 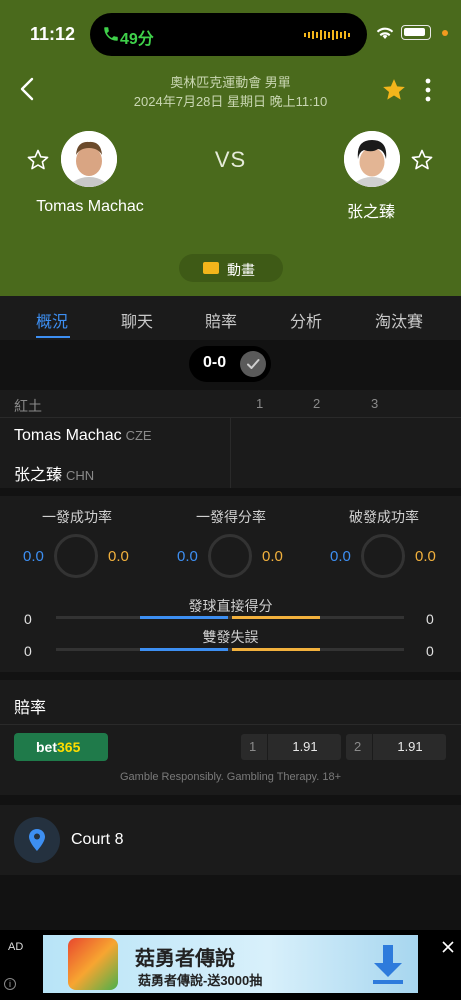 I want to click on bar-label-double-faults: 雙發失誤, so click(x=230, y=637).